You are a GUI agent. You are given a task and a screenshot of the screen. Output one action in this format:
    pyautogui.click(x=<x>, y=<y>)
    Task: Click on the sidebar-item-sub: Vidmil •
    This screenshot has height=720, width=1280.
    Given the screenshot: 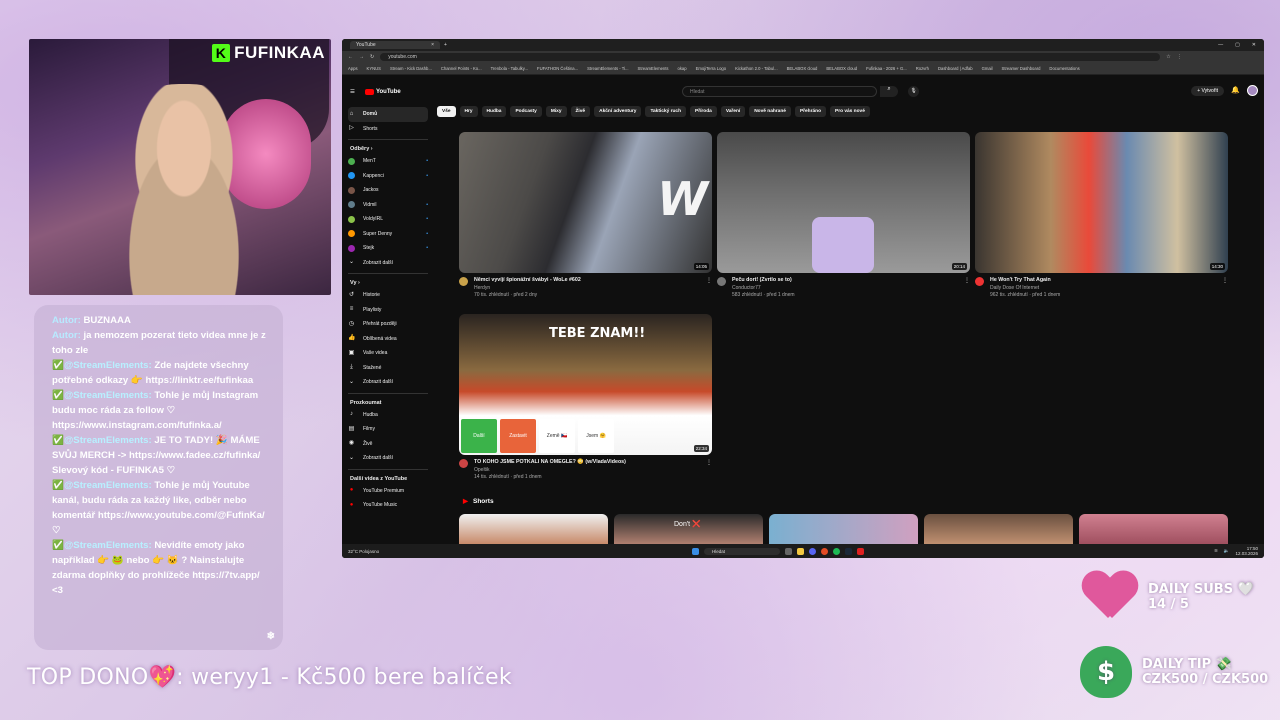 What is the action you would take?
    pyautogui.click(x=388, y=205)
    